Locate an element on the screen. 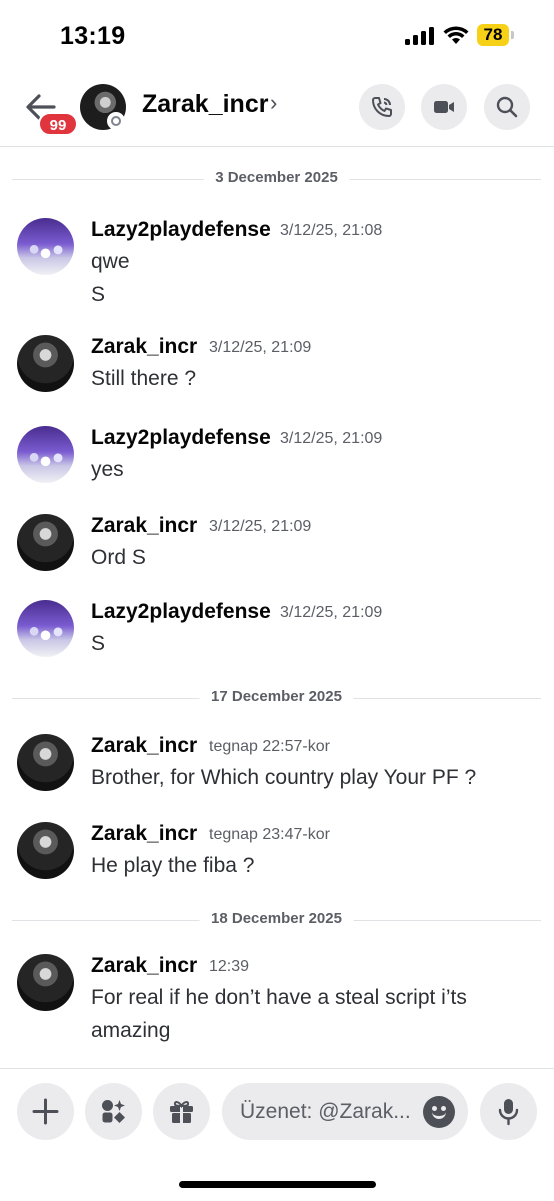 The height and width of the screenshot is (1201, 554). message-timestamp: 3/12/25, 21:08 is located at coordinates (331, 230).